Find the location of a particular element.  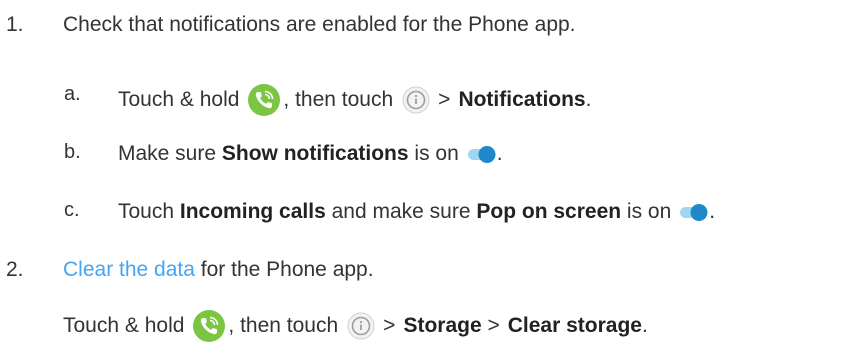

step-1a-letter: a. is located at coordinates (72, 94).